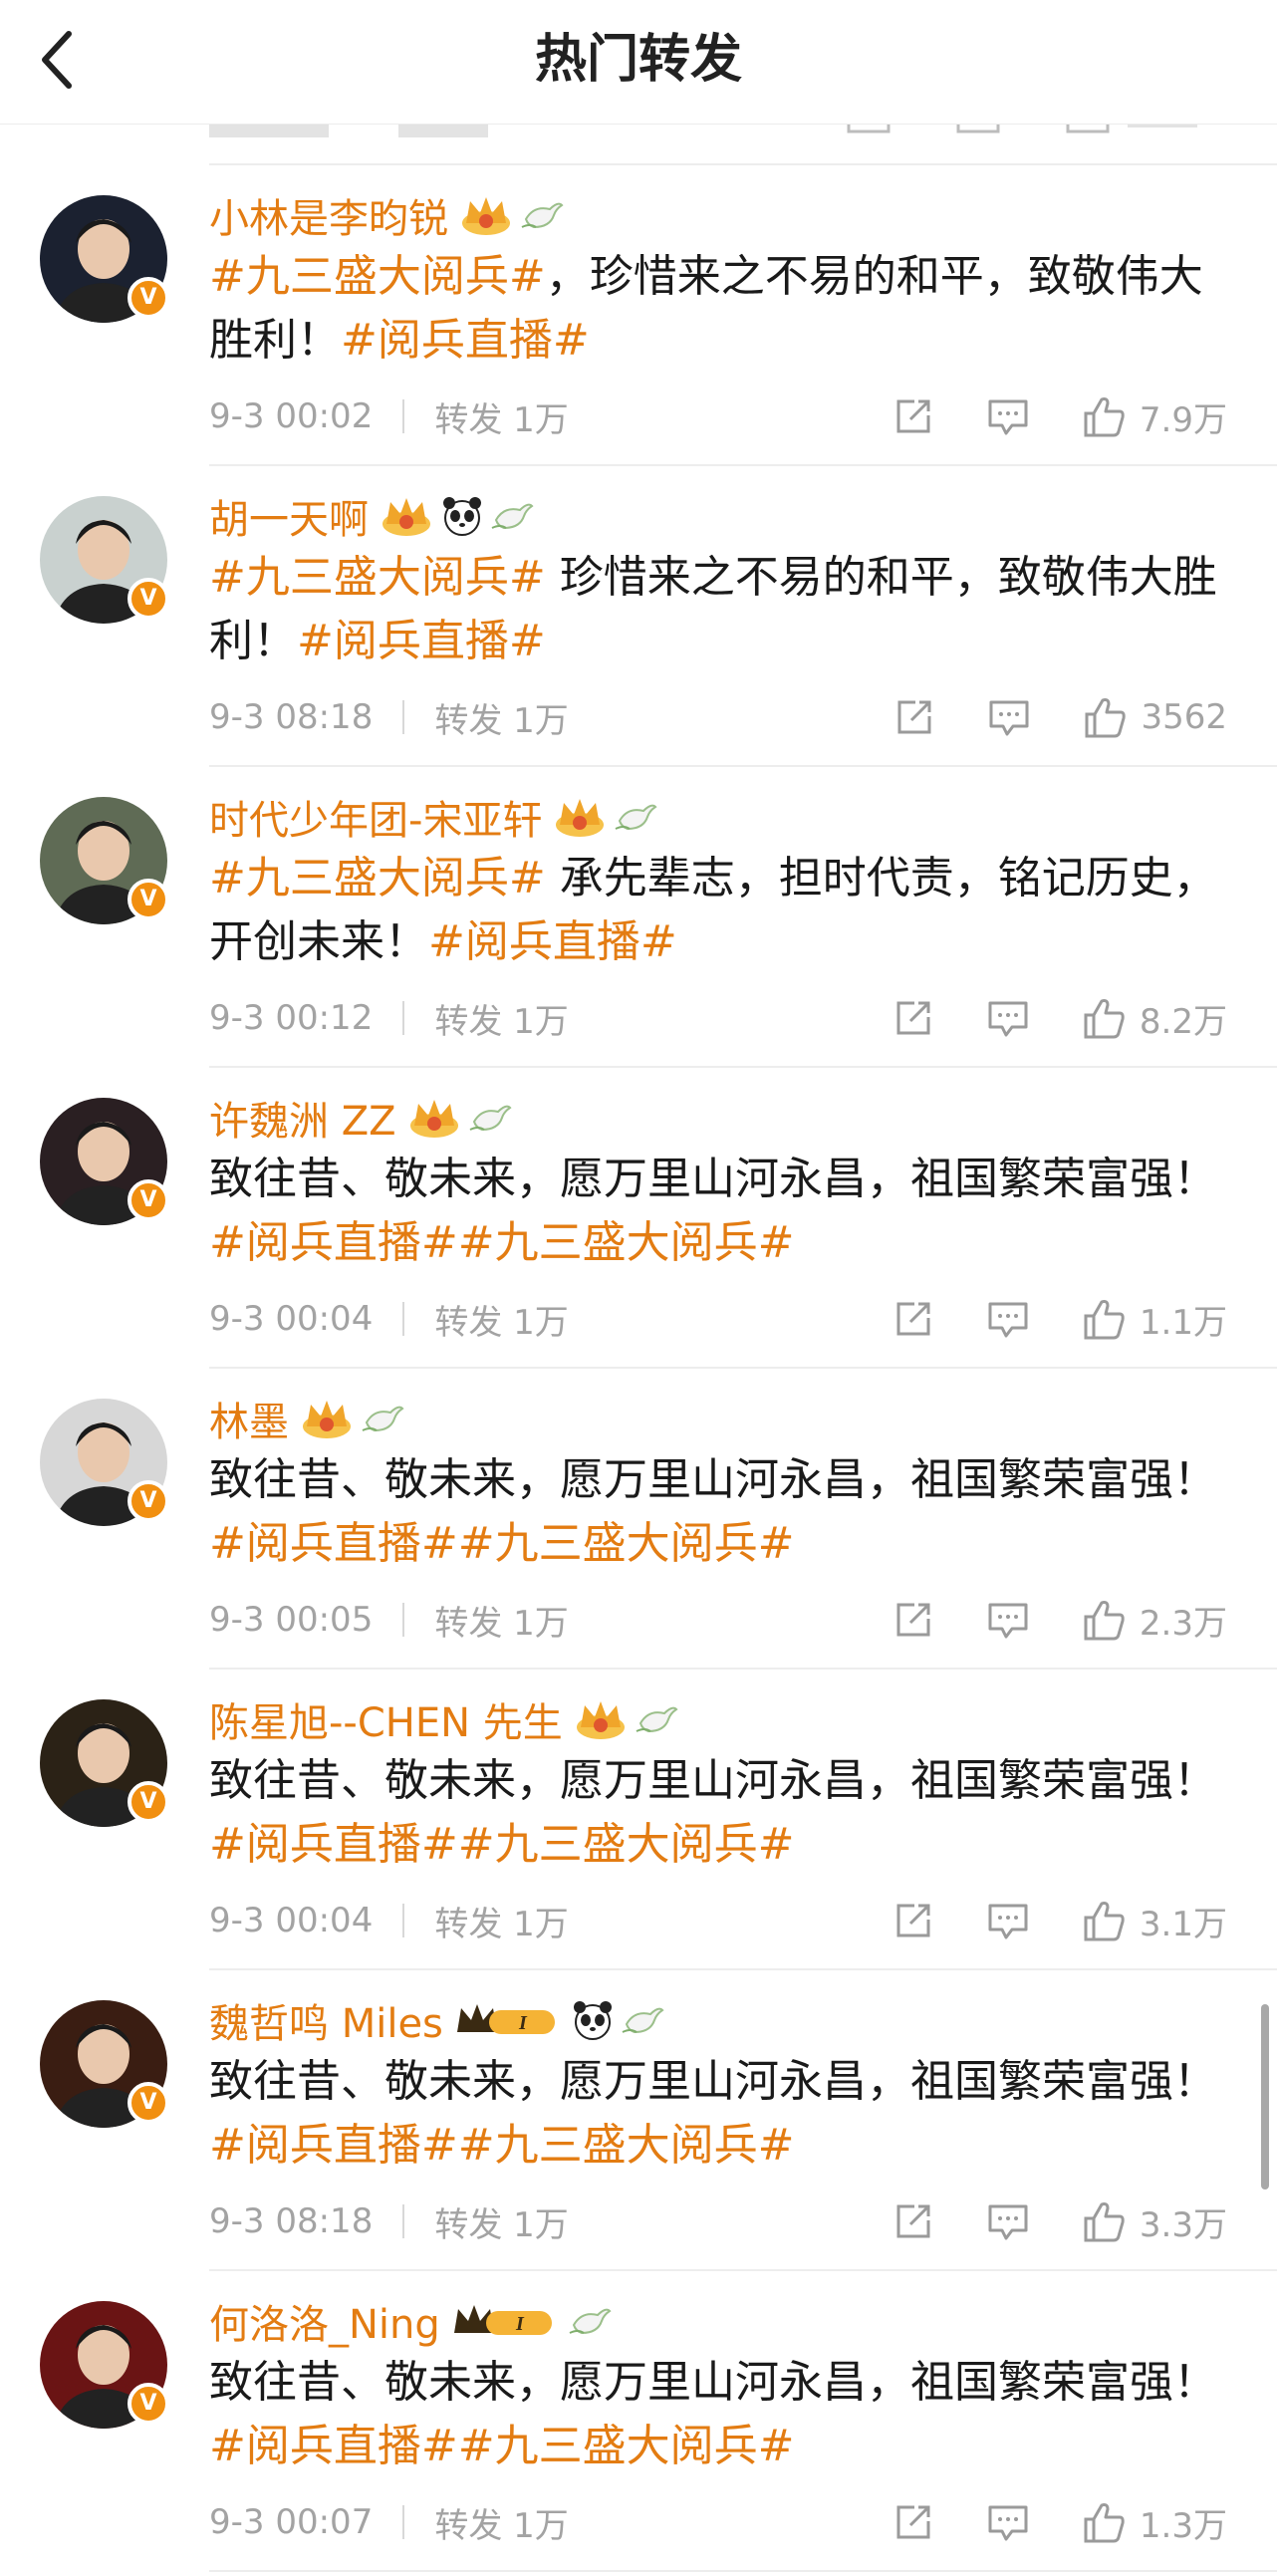 This screenshot has width=1277, height=2576. Describe the element at coordinates (743, 2571) in the screenshot. I see `divider` at that location.